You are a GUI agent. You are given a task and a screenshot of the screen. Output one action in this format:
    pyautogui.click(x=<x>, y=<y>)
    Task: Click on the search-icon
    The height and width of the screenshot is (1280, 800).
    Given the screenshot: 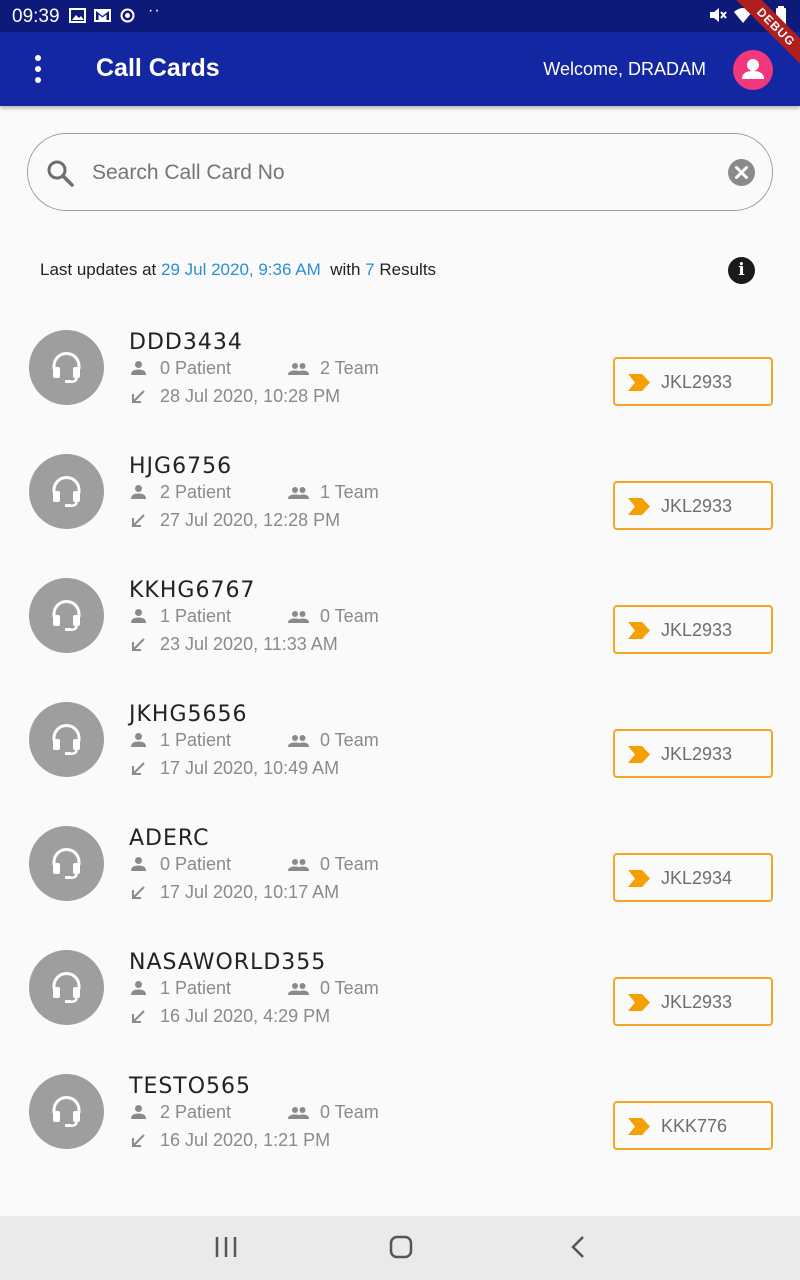 What is the action you would take?
    pyautogui.click(x=60, y=173)
    